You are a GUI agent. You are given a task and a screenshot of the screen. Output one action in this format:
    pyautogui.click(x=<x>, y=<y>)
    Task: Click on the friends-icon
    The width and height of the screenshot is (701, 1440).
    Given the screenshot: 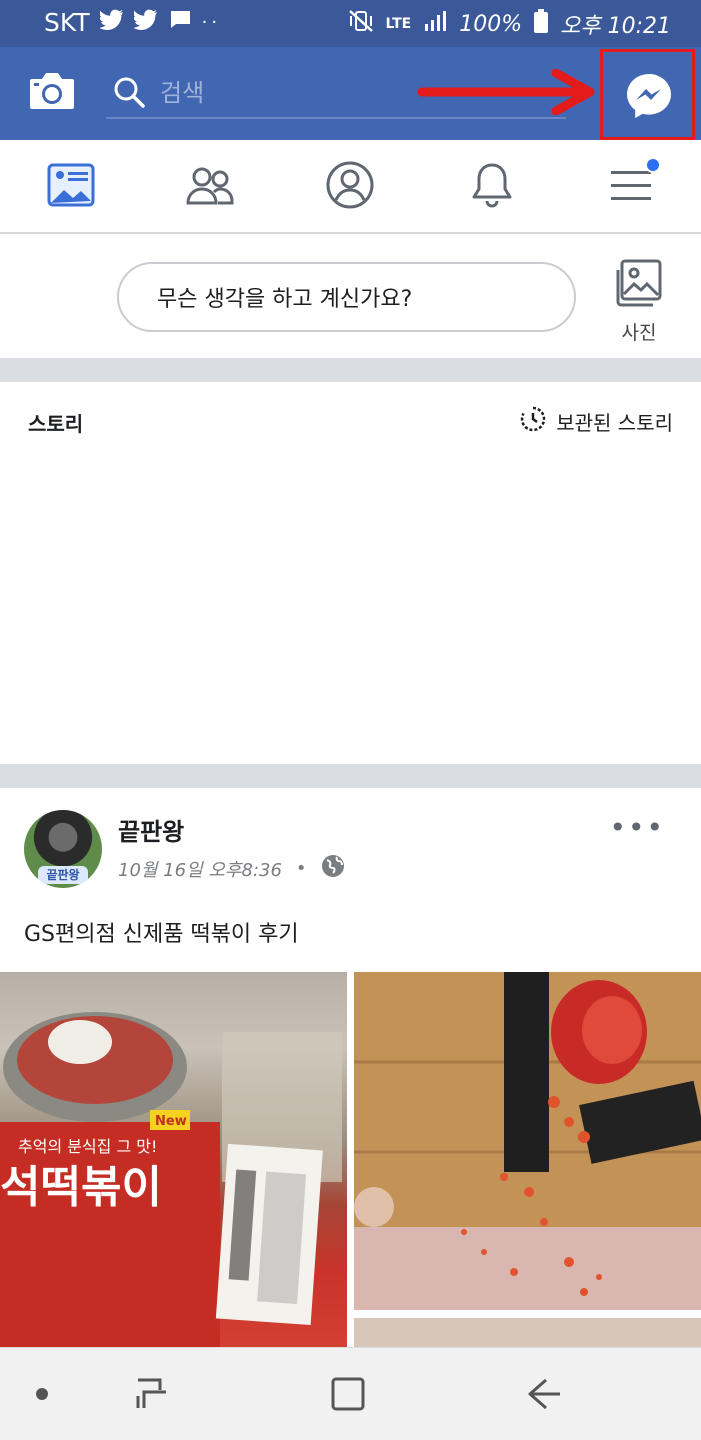 What is the action you would take?
    pyautogui.click(x=210, y=187)
    